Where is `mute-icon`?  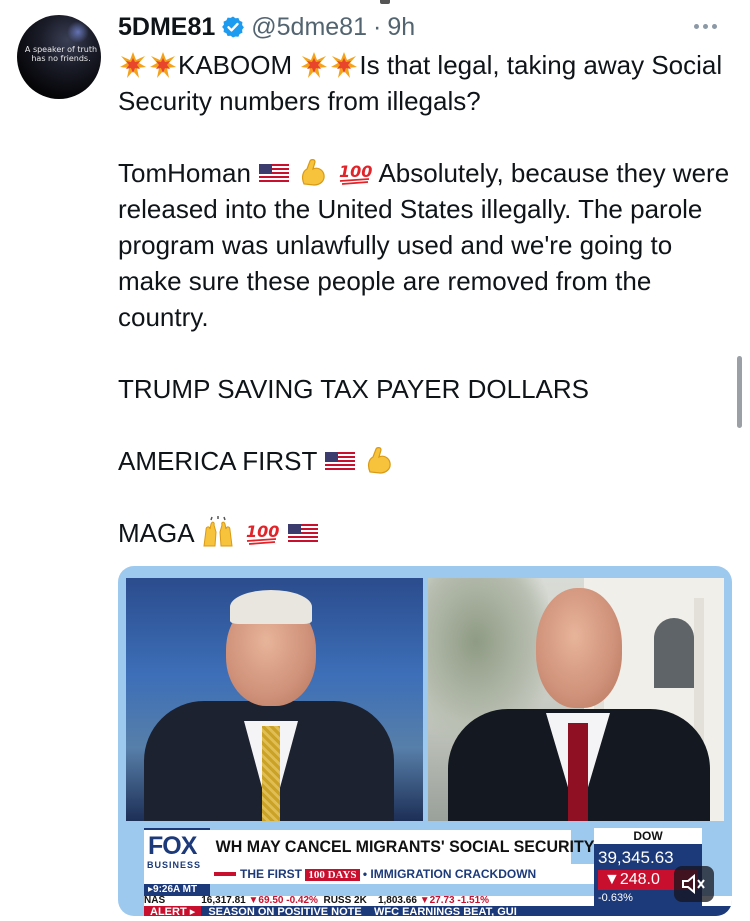
mute-icon is located at coordinates (694, 884).